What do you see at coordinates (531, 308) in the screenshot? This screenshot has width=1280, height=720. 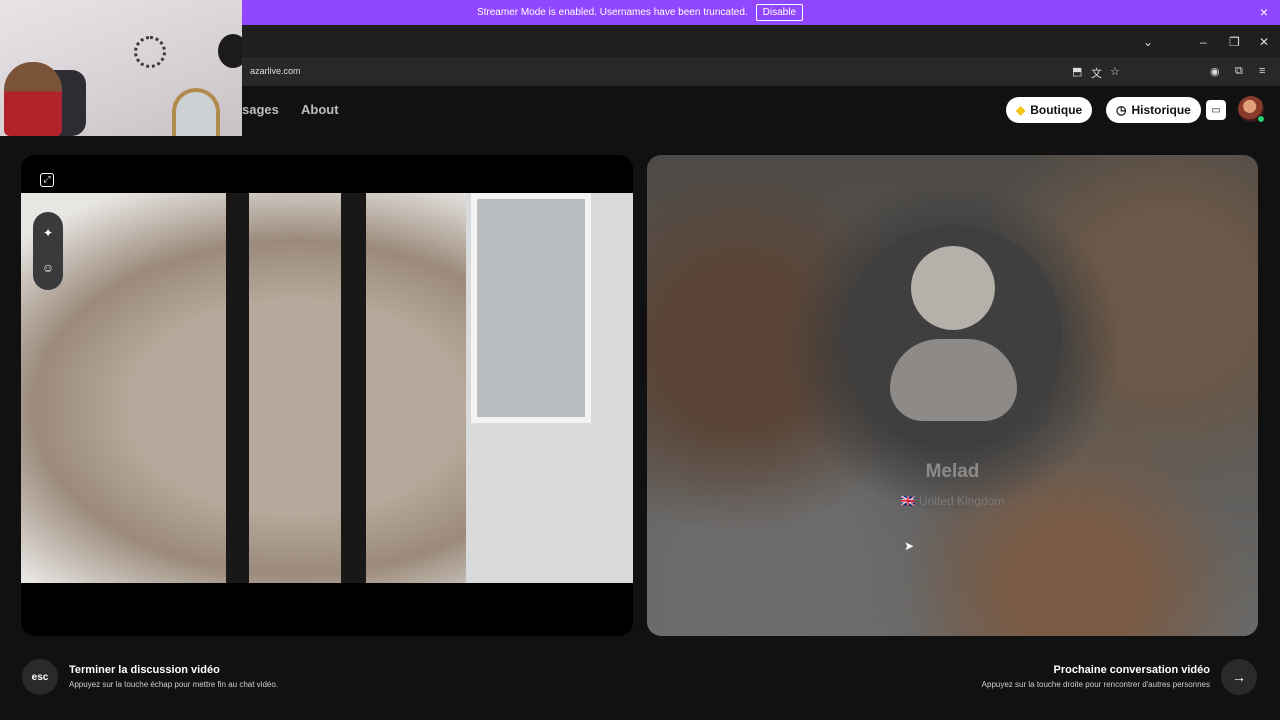 I see `window-background` at bounding box center [531, 308].